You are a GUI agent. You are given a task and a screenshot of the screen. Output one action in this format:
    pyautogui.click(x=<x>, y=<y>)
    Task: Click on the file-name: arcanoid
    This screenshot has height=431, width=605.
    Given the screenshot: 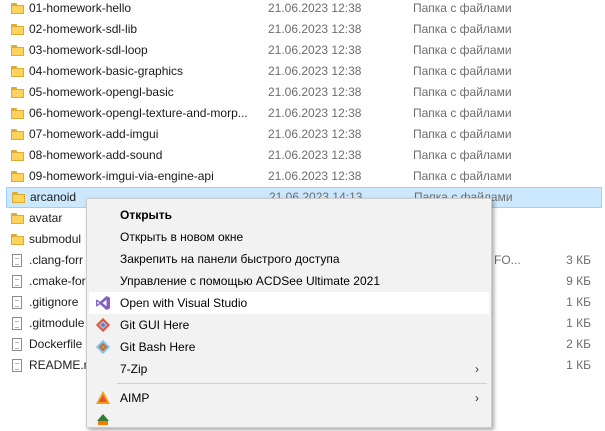 What is the action you would take?
    pyautogui.click(x=53, y=197)
    